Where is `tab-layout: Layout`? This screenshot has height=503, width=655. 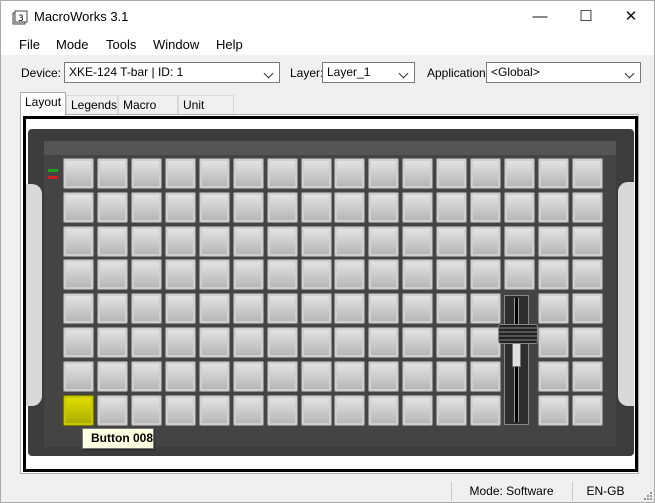 tab-layout: Layout is located at coordinates (43, 104).